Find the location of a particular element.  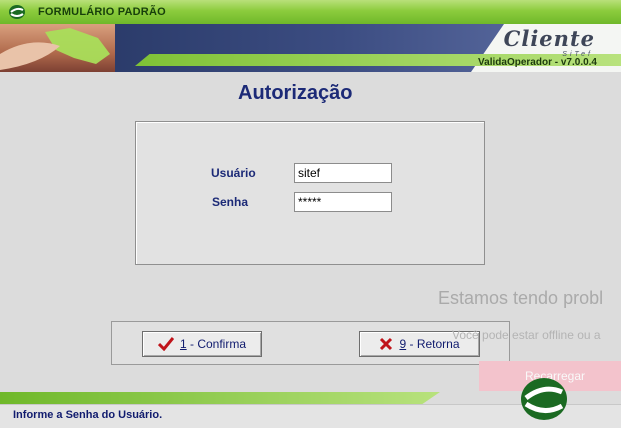

app-logo-icon is located at coordinates (17, 12).